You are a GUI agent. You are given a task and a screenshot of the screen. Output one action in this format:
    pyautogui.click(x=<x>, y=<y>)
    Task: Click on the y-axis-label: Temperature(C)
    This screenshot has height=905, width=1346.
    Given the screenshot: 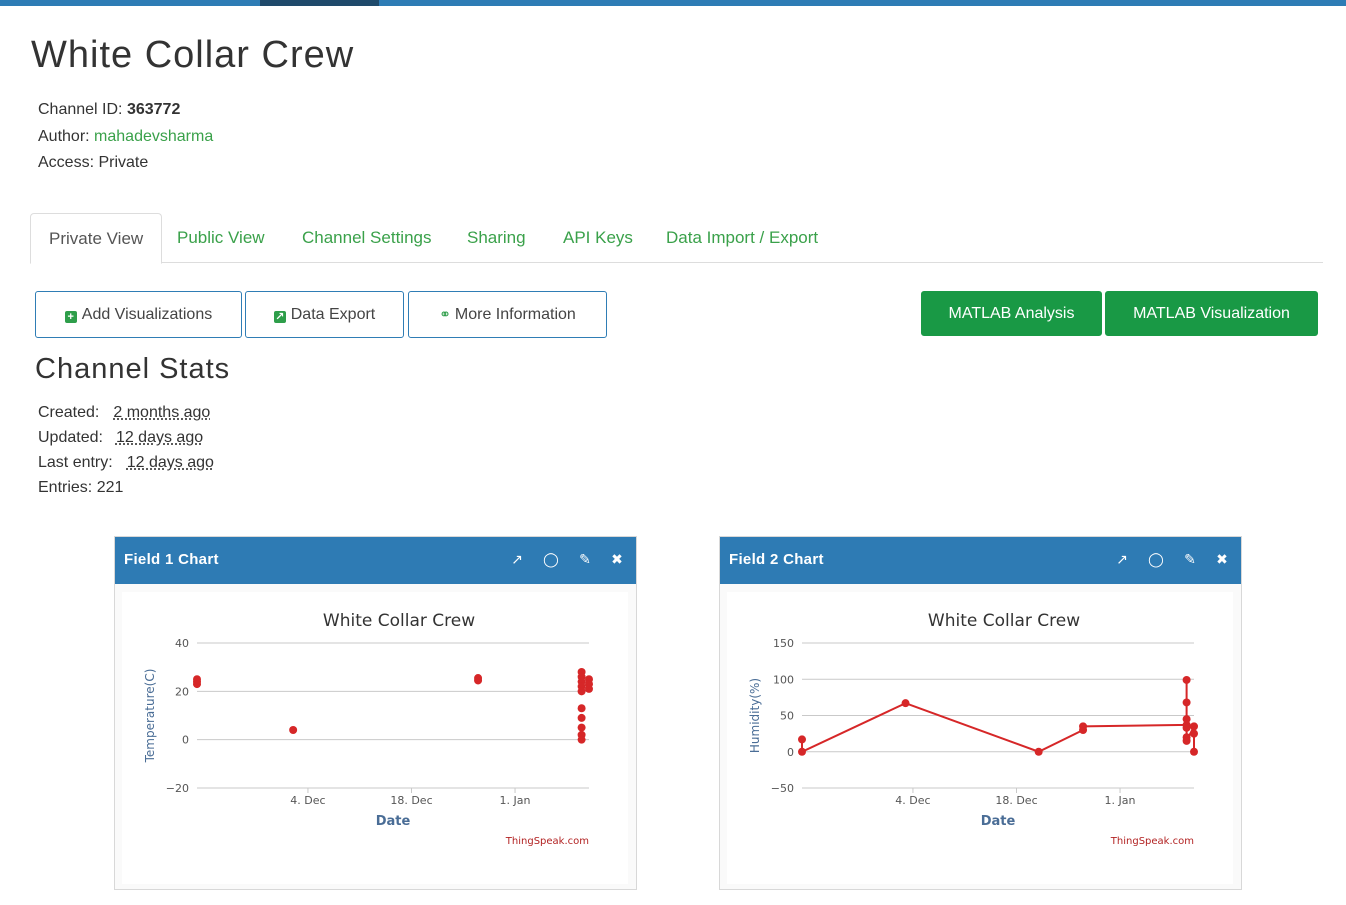 What is the action you would take?
    pyautogui.click(x=150, y=716)
    